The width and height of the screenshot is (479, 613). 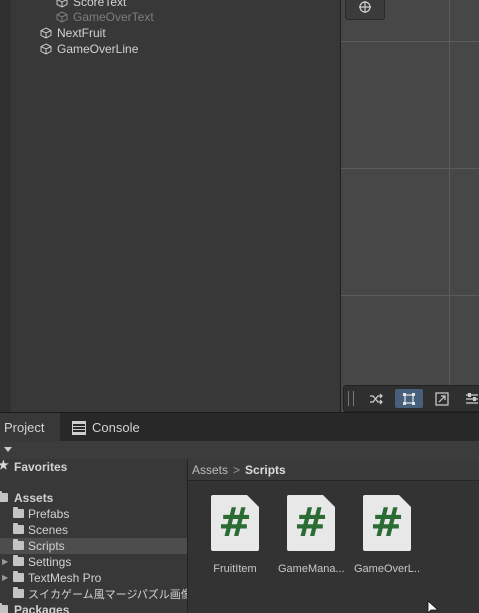 I want to click on tree-item-assets: Assets, so click(x=93, y=498).